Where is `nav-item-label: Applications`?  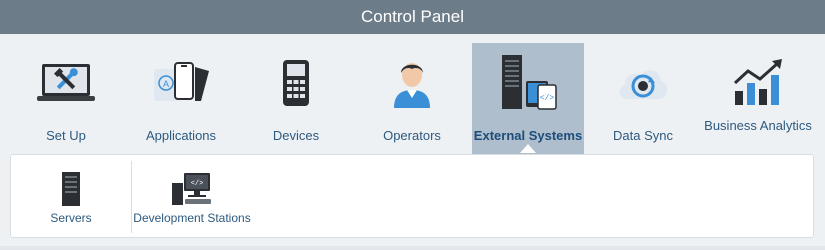 nav-item-label: Applications is located at coordinates (181, 135).